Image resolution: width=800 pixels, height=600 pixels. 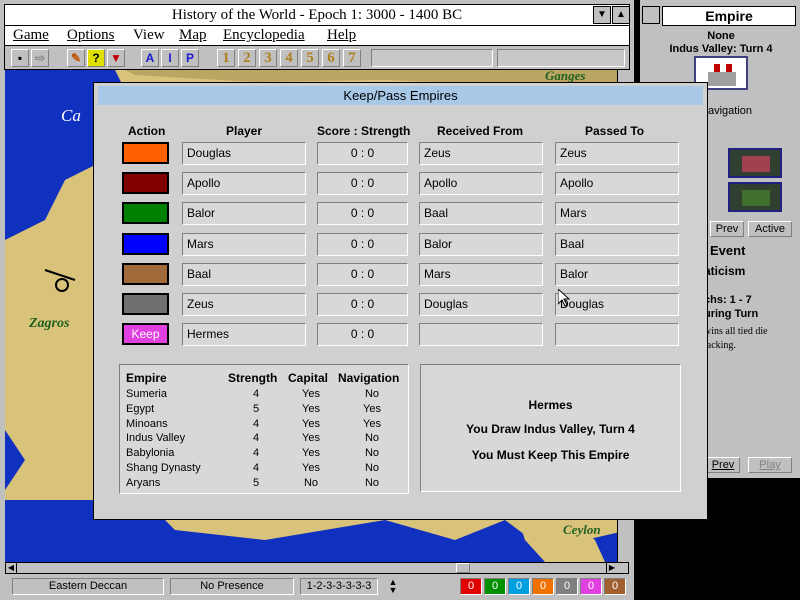 What do you see at coordinates (256, 482) in the screenshot?
I see `empire-cell-strength: 5` at bounding box center [256, 482].